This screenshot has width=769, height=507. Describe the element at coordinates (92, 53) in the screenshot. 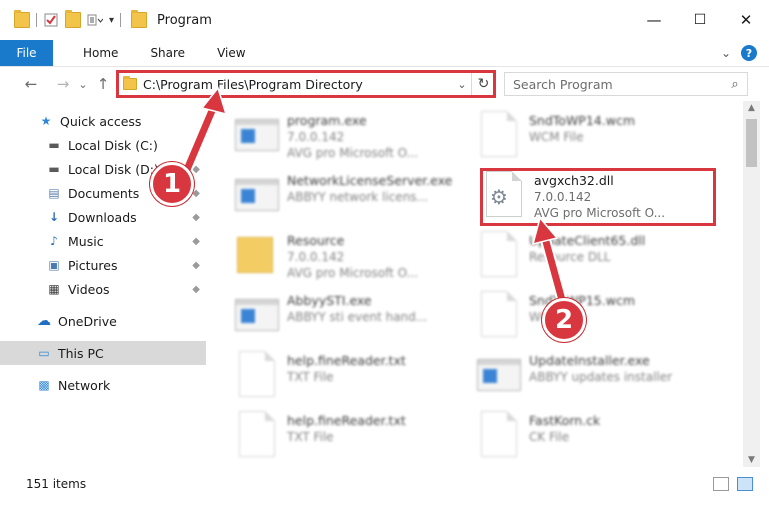

I see `tab-home: Home` at that location.